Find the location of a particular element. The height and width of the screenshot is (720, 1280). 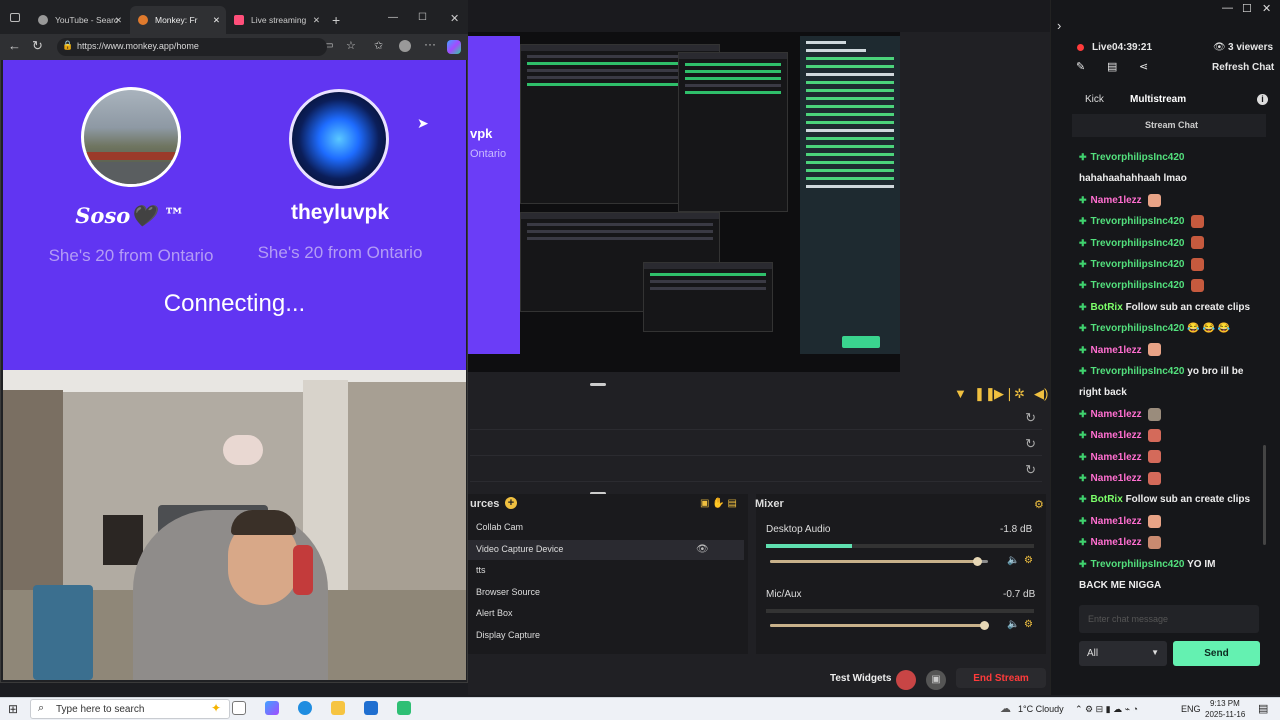

chat-filter-select: All ▼ is located at coordinates (1123, 653).